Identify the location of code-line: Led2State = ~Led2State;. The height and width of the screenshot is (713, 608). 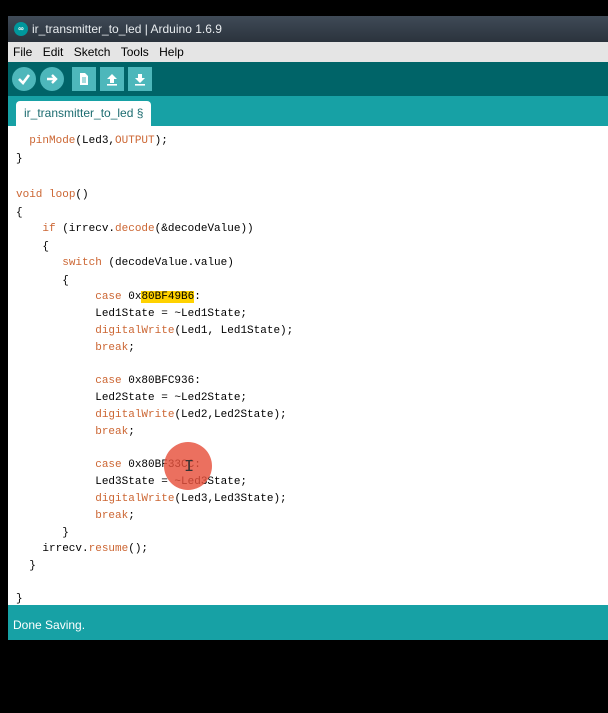
(132, 398).